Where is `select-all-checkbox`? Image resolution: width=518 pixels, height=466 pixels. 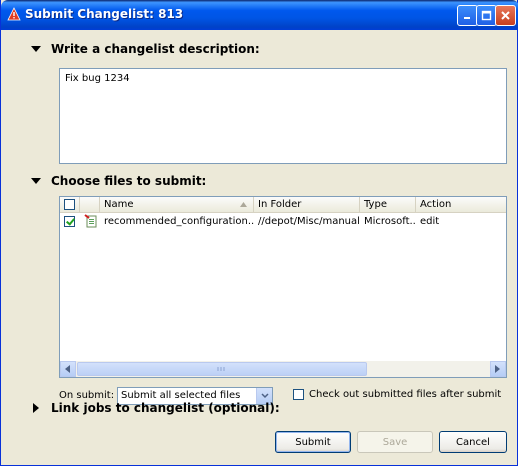 select-all-checkbox is located at coordinates (69, 204).